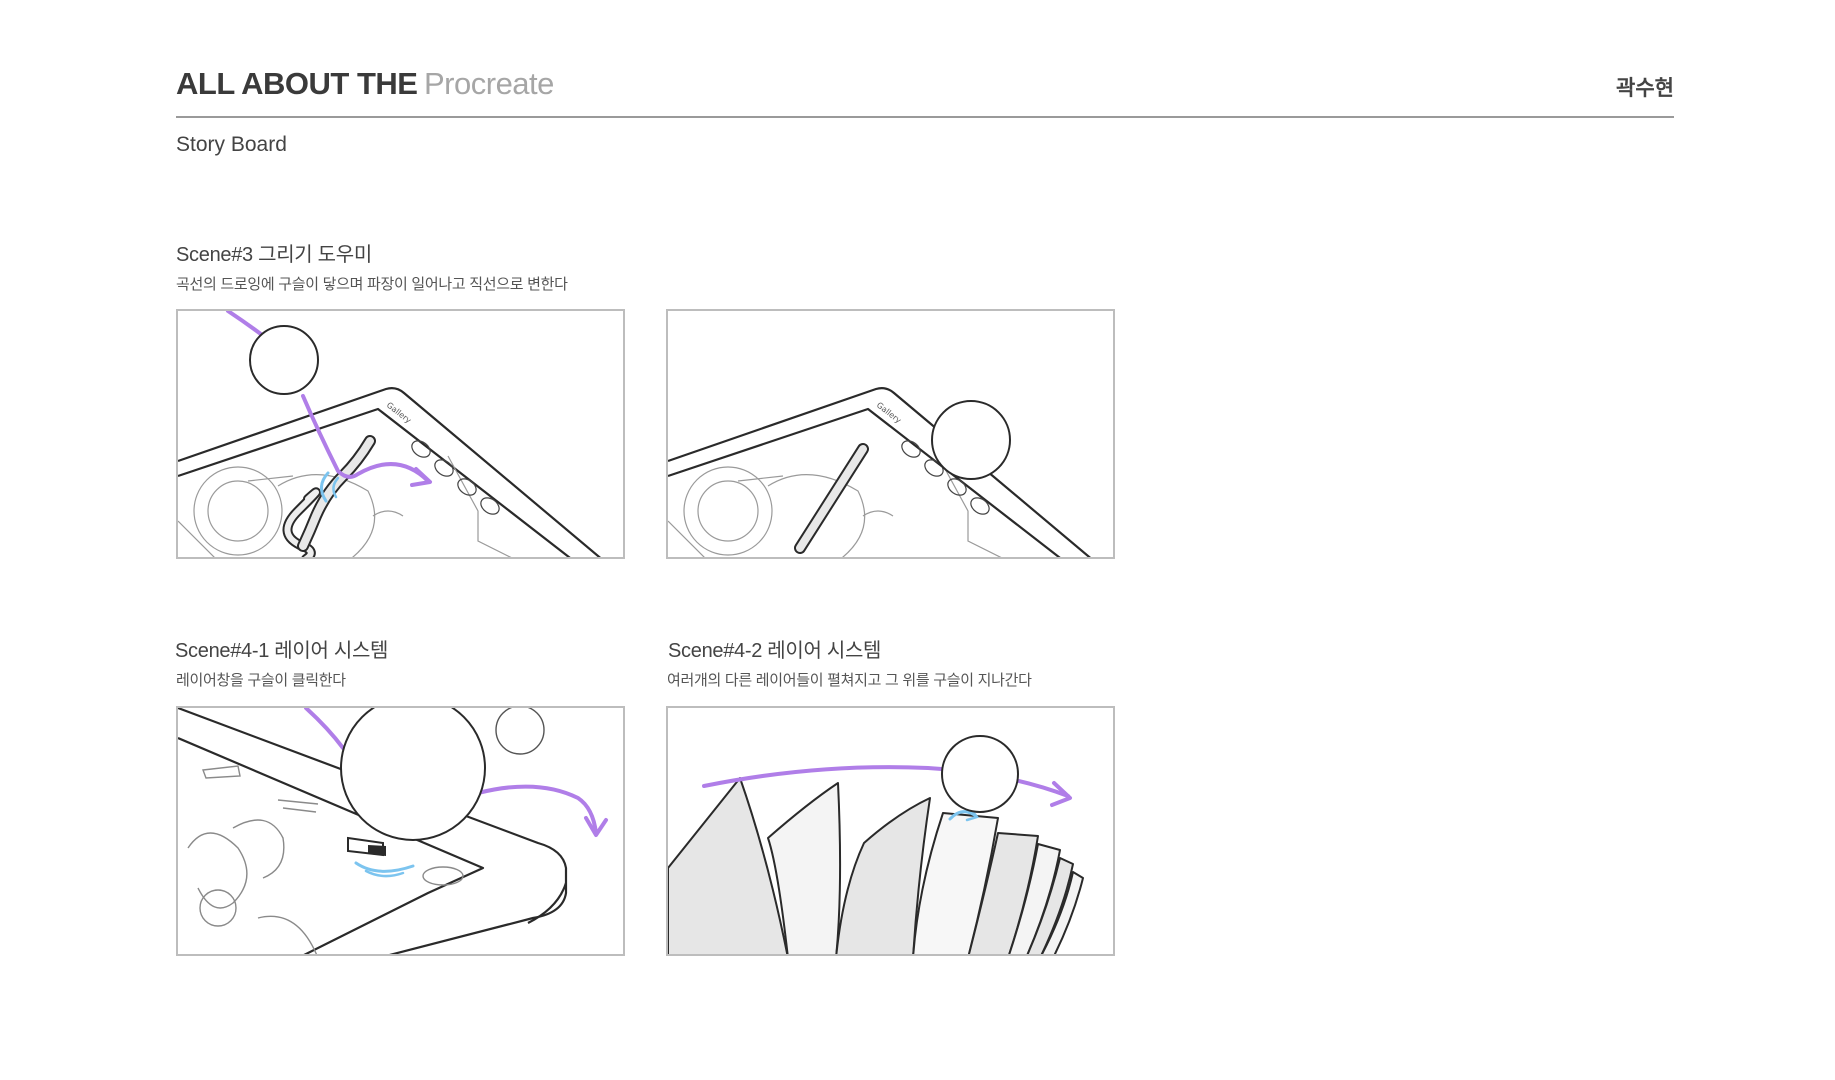 This screenshot has height=1080, width=1835. I want to click on title-bold: ALL ABOUT THE, so click(297, 83).